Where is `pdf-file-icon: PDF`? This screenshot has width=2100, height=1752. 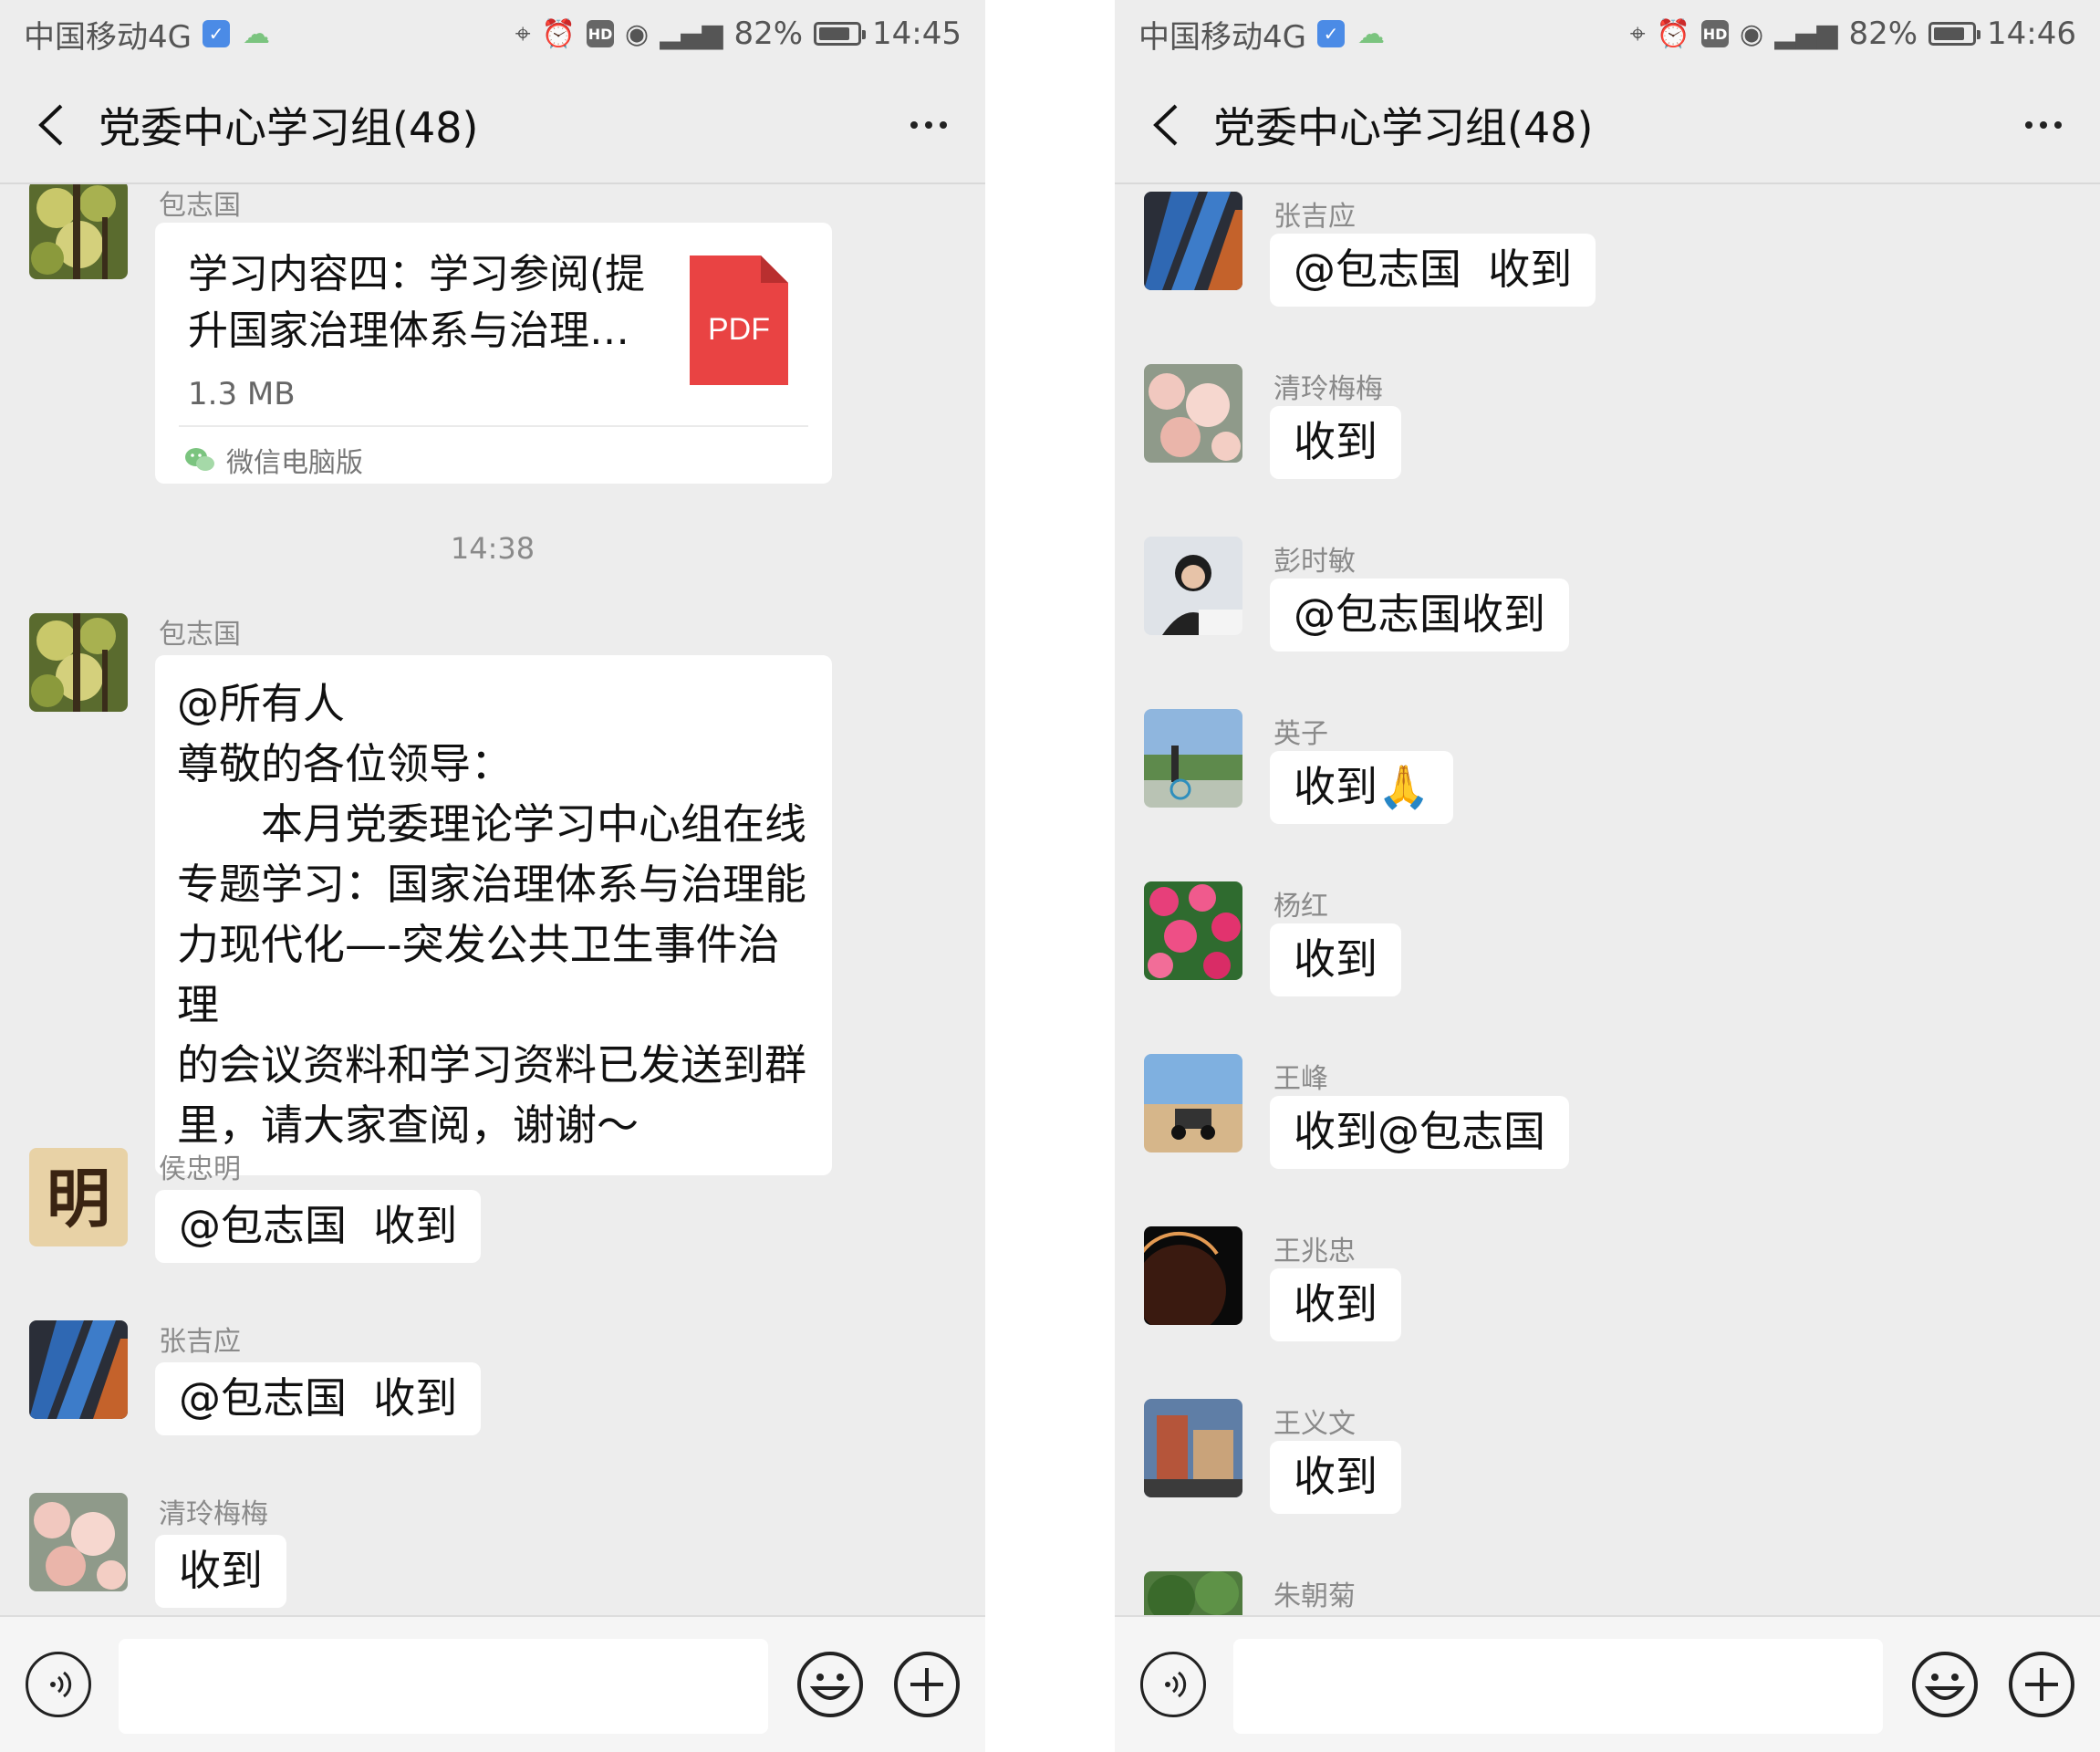 pdf-file-icon: PDF is located at coordinates (739, 320).